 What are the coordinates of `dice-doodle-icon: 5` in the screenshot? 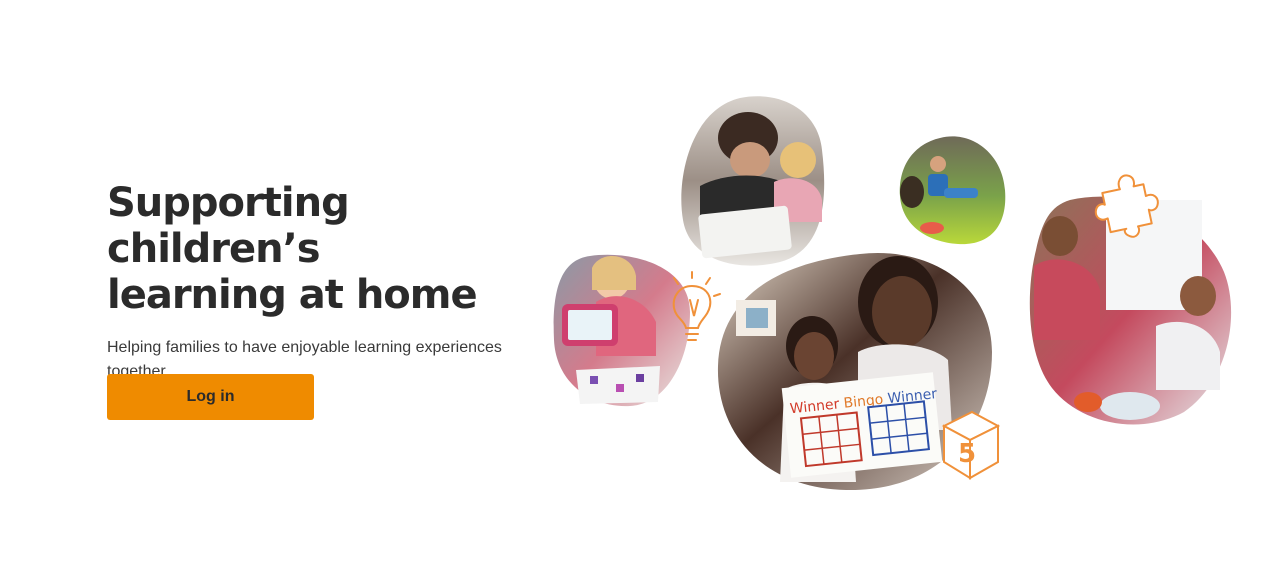 It's located at (971, 445).